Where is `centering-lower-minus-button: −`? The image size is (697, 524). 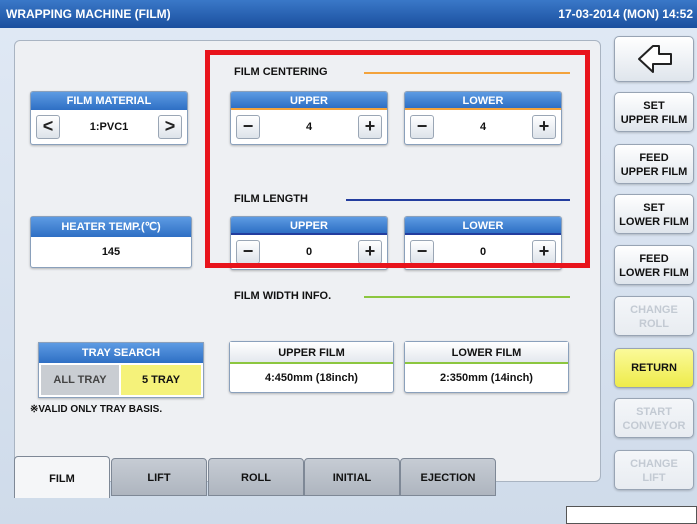
centering-lower-minus-button: − is located at coordinates (422, 127).